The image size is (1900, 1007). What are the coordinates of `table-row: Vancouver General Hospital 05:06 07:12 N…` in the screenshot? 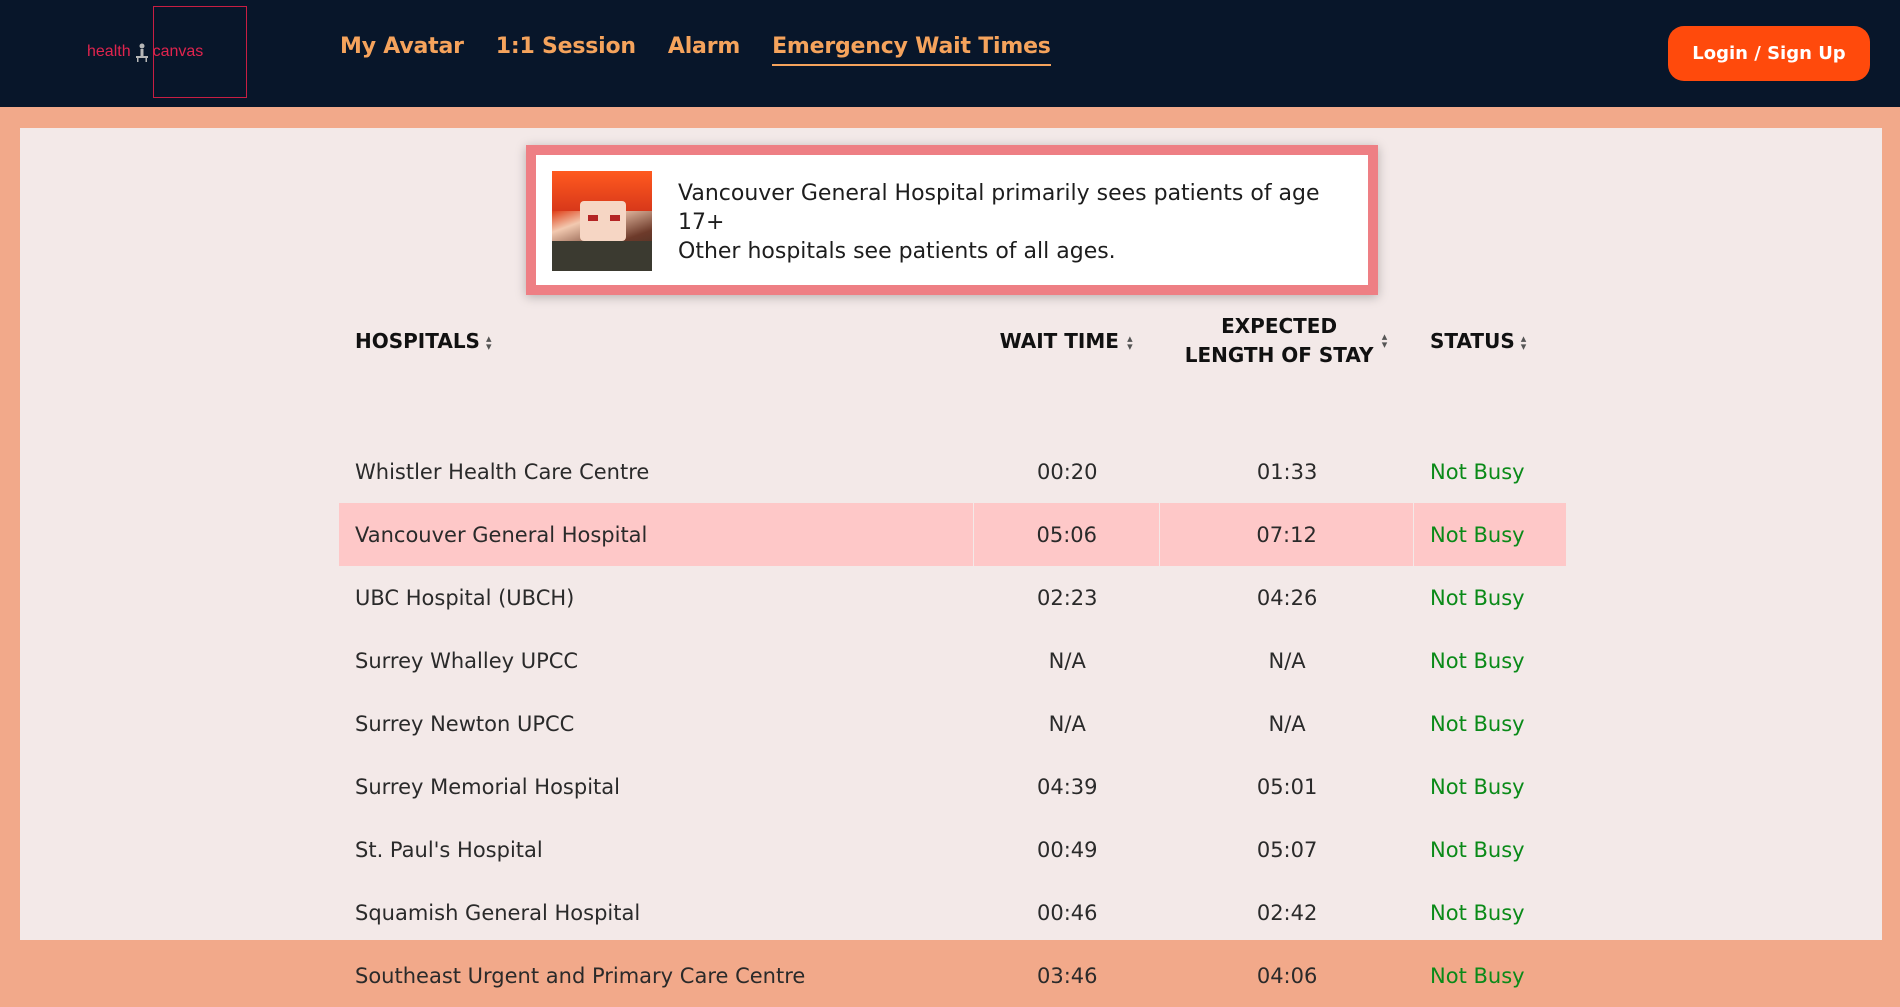 It's located at (952, 534).